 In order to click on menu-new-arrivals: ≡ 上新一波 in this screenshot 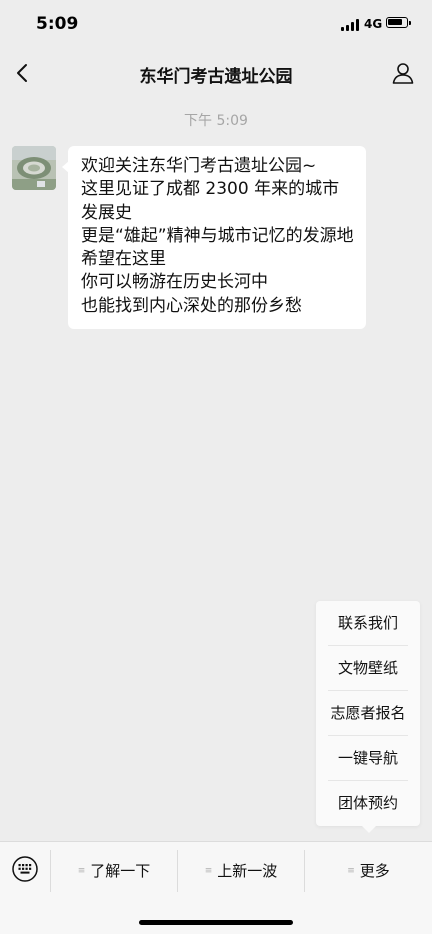, I will do `click(241, 870)`.